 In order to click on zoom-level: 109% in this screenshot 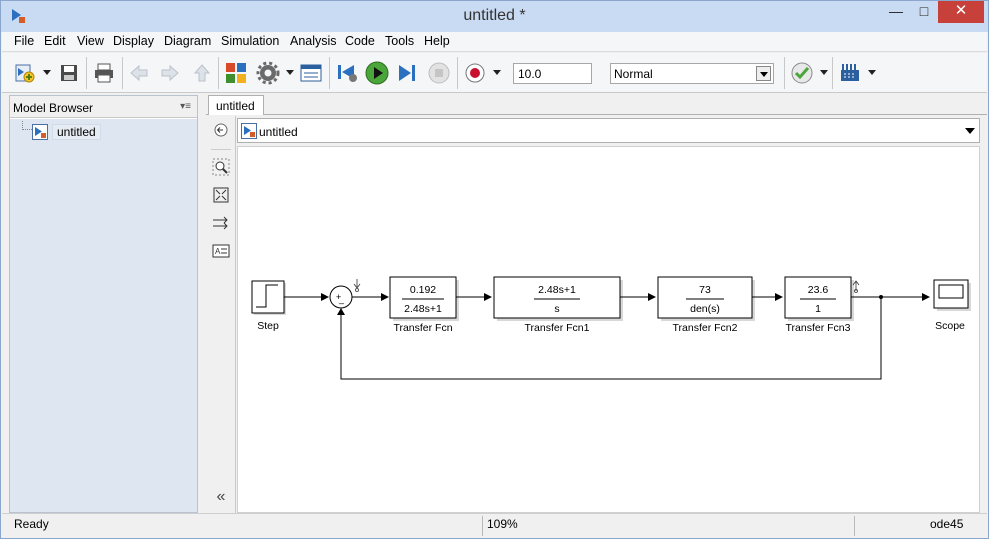, I will do `click(502, 524)`.